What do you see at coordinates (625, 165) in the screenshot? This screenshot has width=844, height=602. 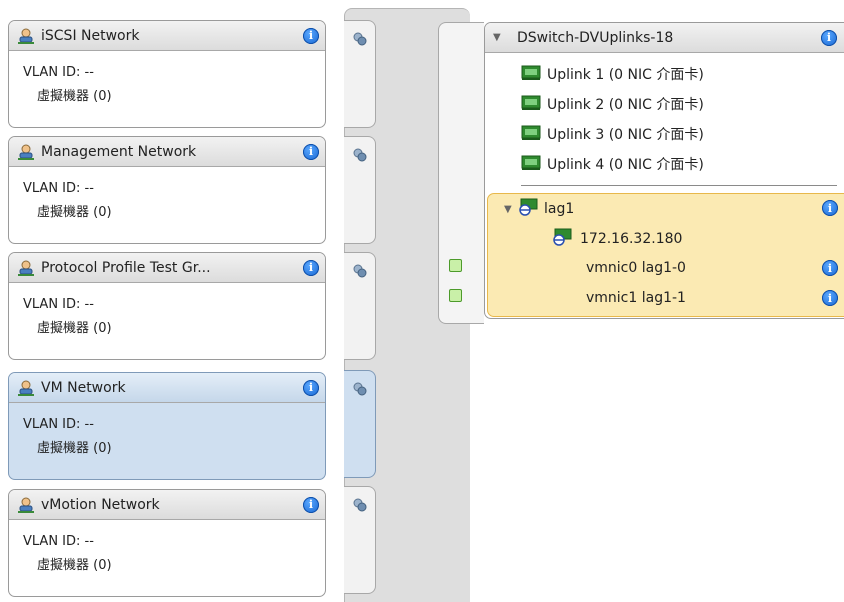 I see `uplink-label: Uplink 4 (0 NIC 介面卡)` at bounding box center [625, 165].